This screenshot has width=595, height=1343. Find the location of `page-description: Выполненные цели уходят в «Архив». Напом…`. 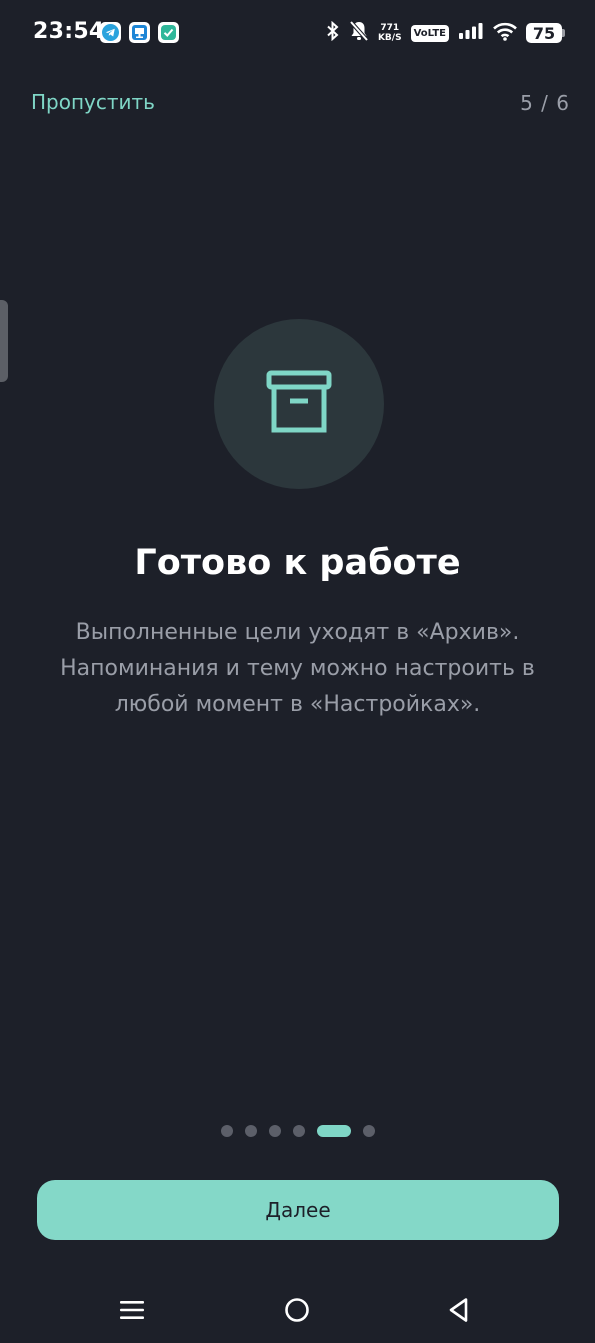

page-description: Выполненные цели уходят в «Архив». Напом… is located at coordinates (297, 668).